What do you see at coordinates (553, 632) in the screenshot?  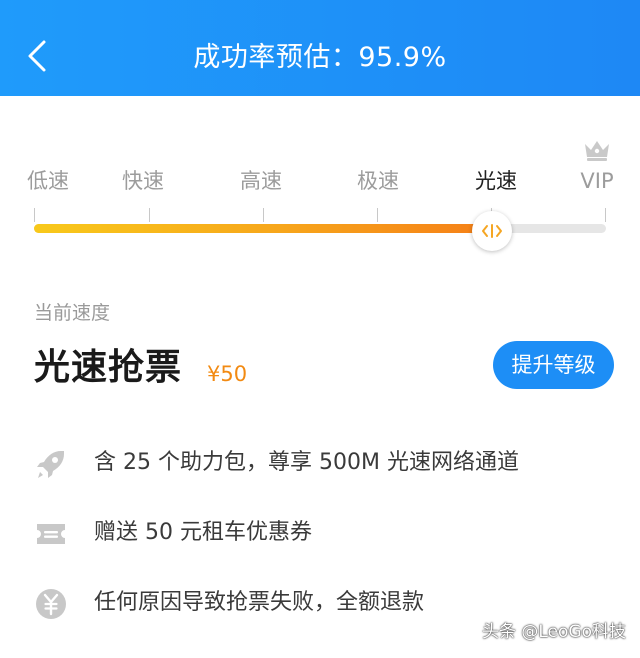 I see `watermark-text: 头条 @LeoGo科技` at bounding box center [553, 632].